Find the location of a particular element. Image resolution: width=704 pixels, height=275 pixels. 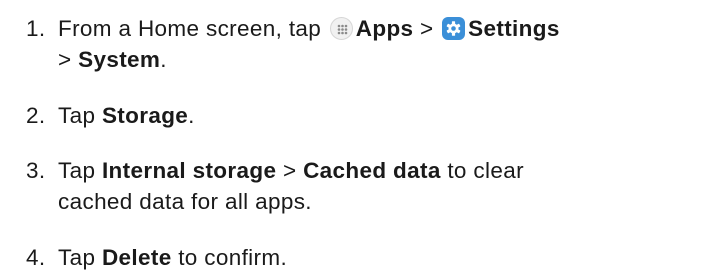

step-number: 2. is located at coordinates (36, 115).